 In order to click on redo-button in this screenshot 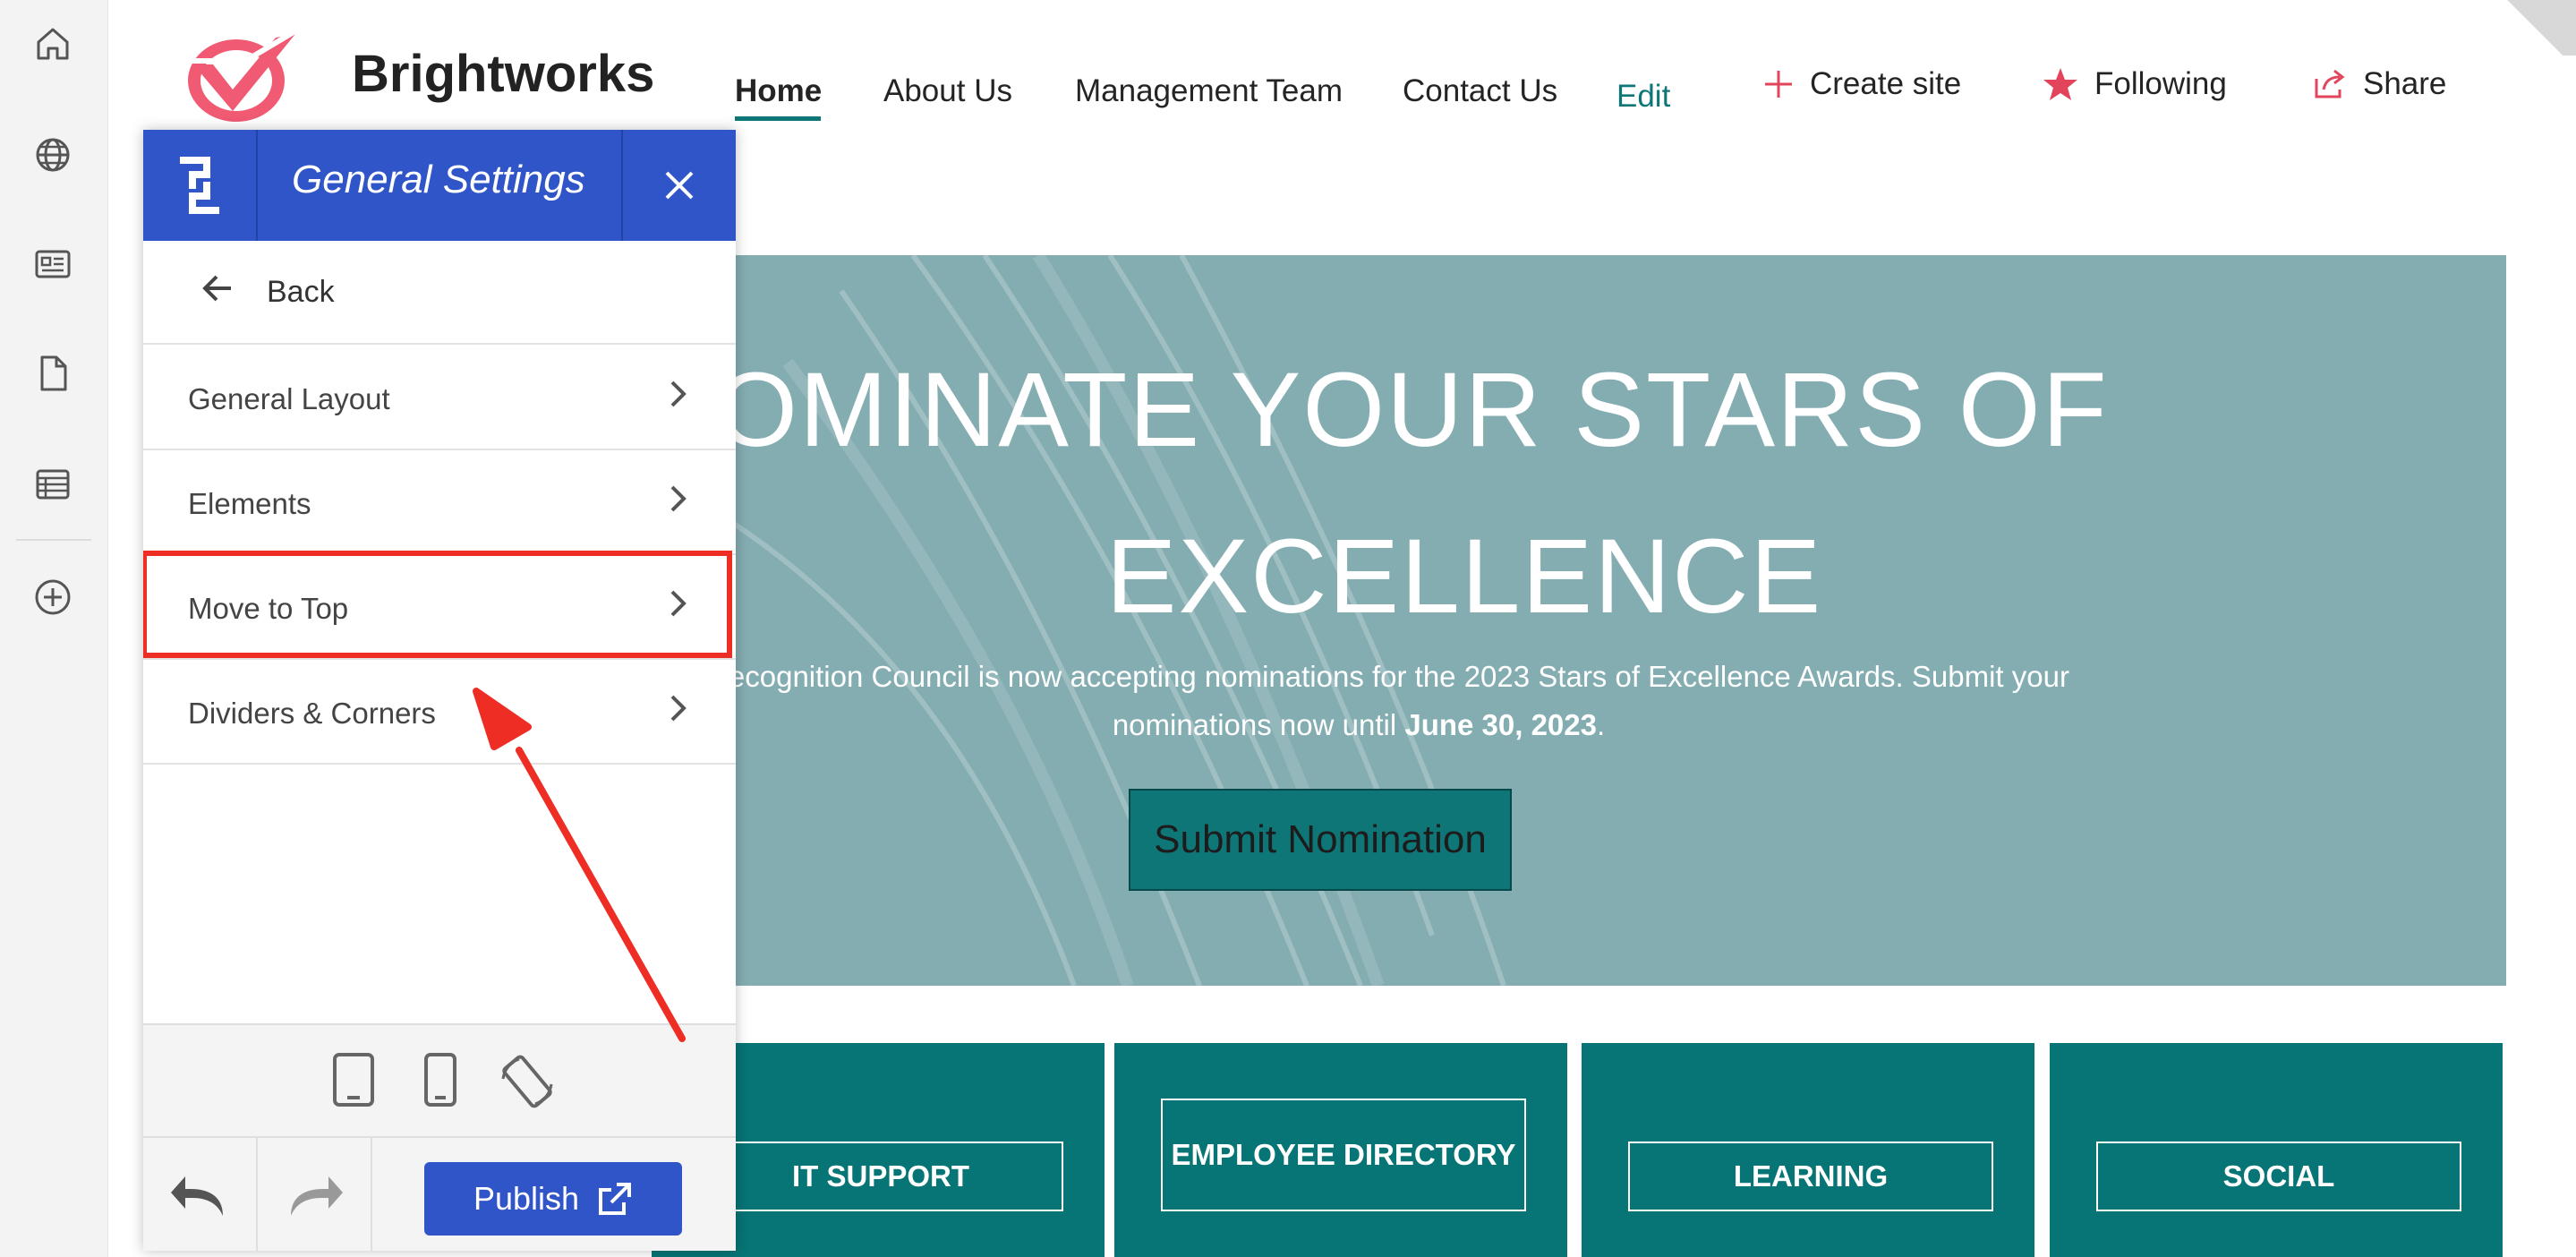, I will do `click(315, 1195)`.